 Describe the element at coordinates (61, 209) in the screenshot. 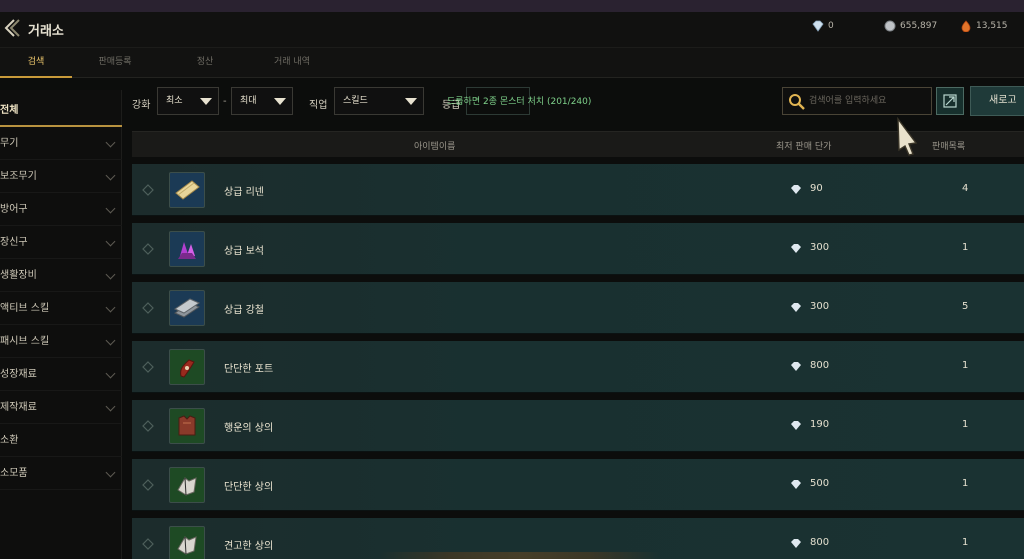

I see `sidebar-item-armor: 방어구` at that location.